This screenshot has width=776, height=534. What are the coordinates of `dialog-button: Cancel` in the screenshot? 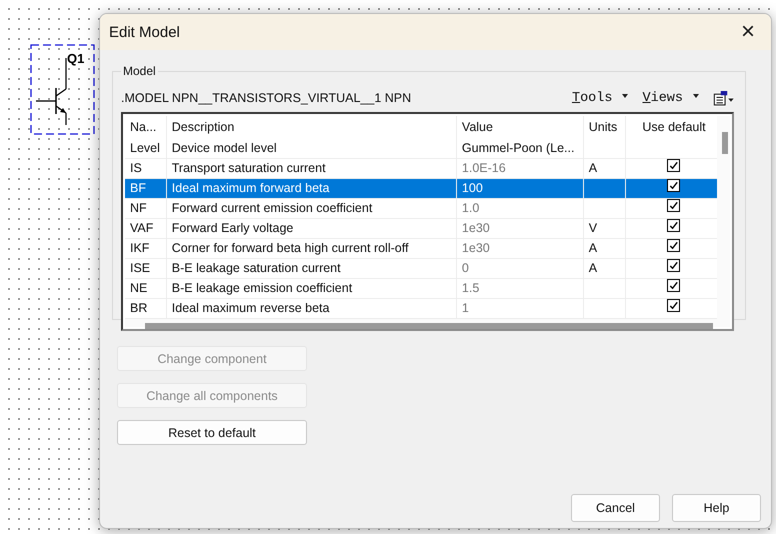 It's located at (615, 508).